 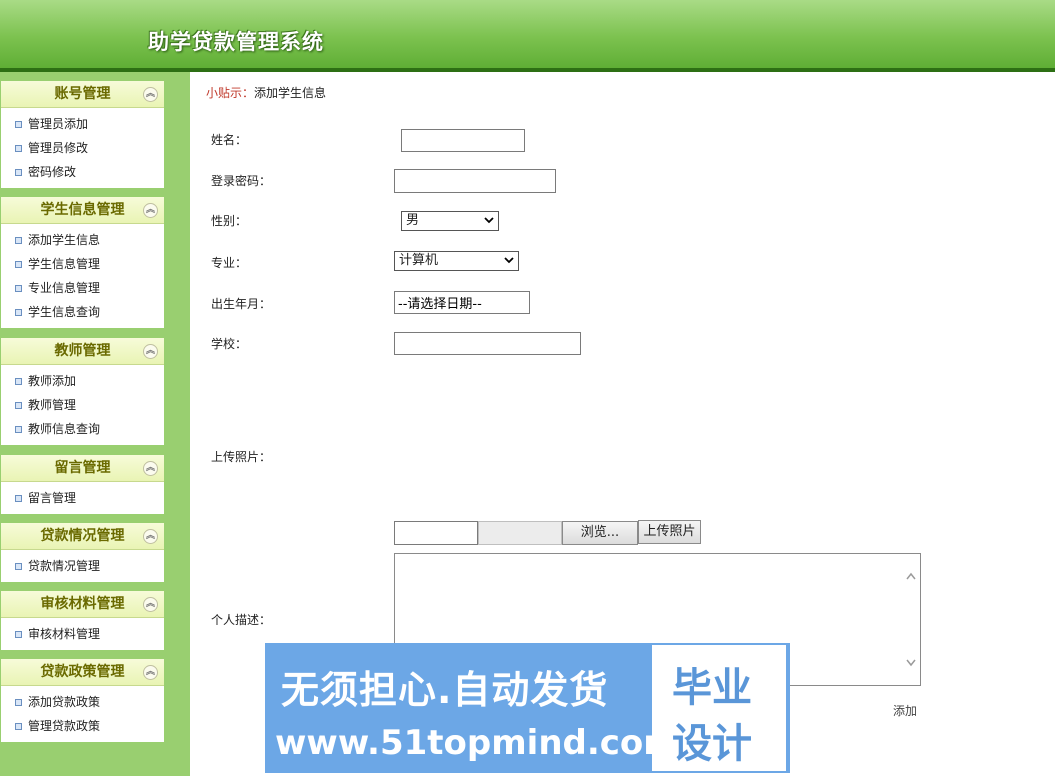 I want to click on menu-group-title: 审核材料管理, so click(x=82, y=604).